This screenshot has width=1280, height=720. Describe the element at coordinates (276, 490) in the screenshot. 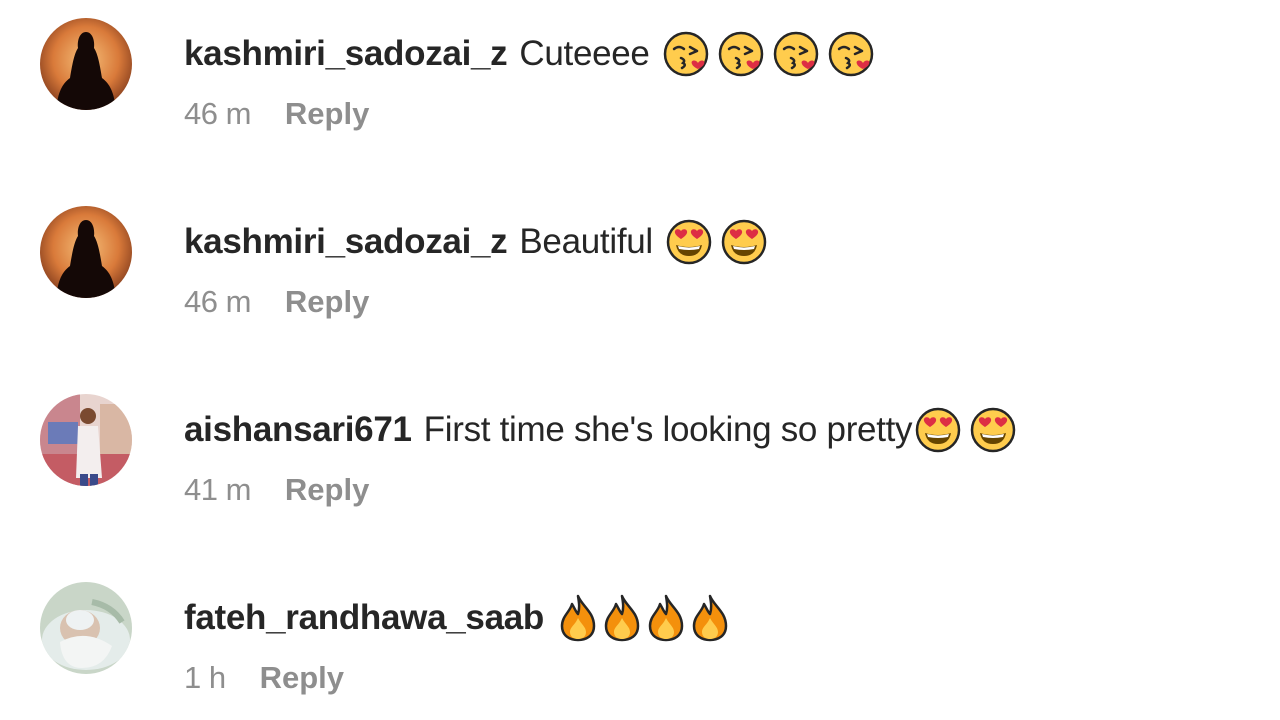

I see `comment-meta: 41 m Reply` at that location.